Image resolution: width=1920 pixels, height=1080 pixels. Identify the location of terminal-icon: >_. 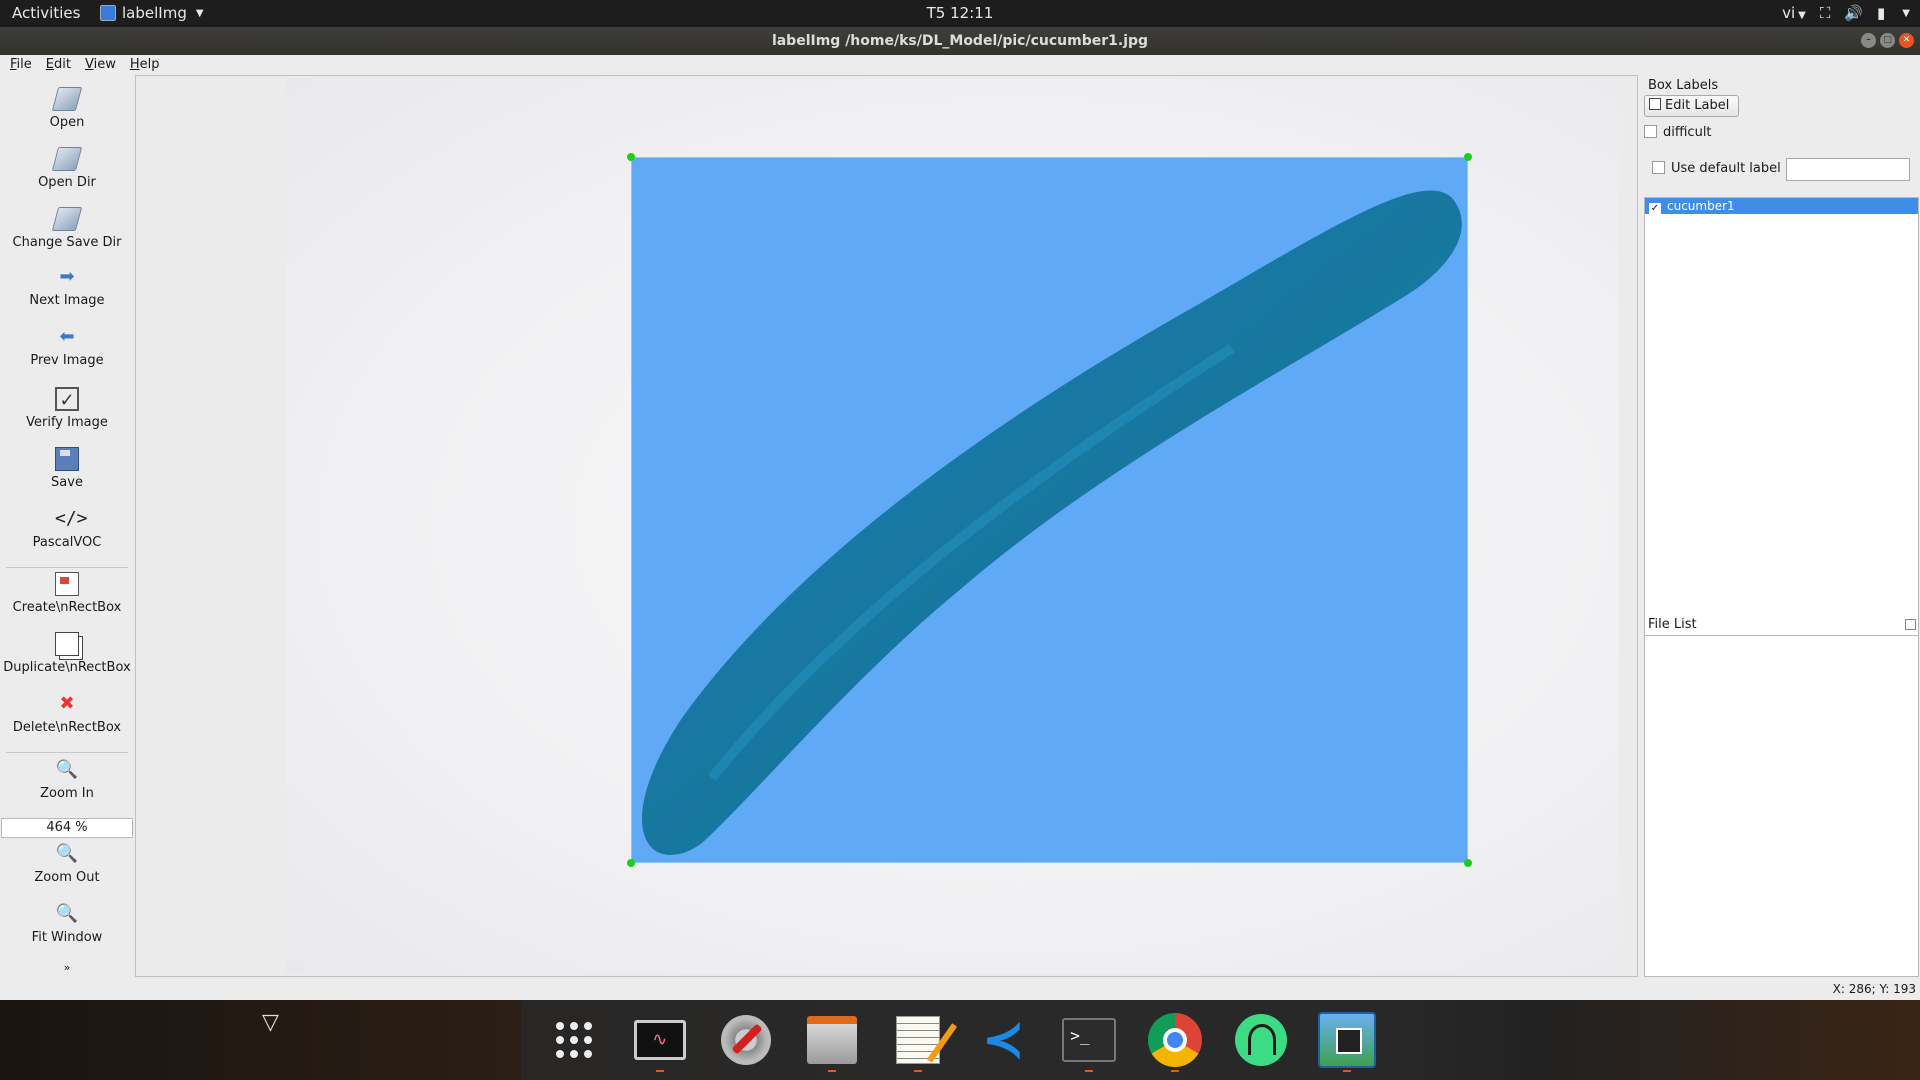
(1089, 1040).